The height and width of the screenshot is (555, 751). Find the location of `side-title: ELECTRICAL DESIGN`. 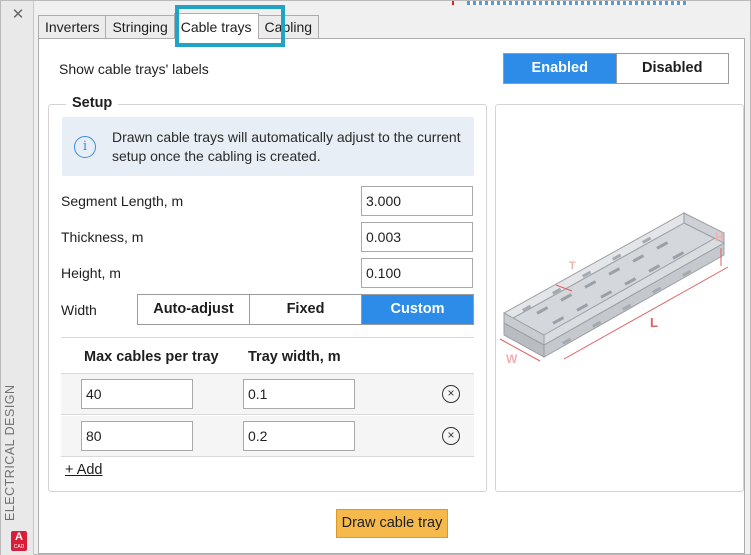

side-title: ELECTRICAL DESIGN is located at coordinates (10, 452).